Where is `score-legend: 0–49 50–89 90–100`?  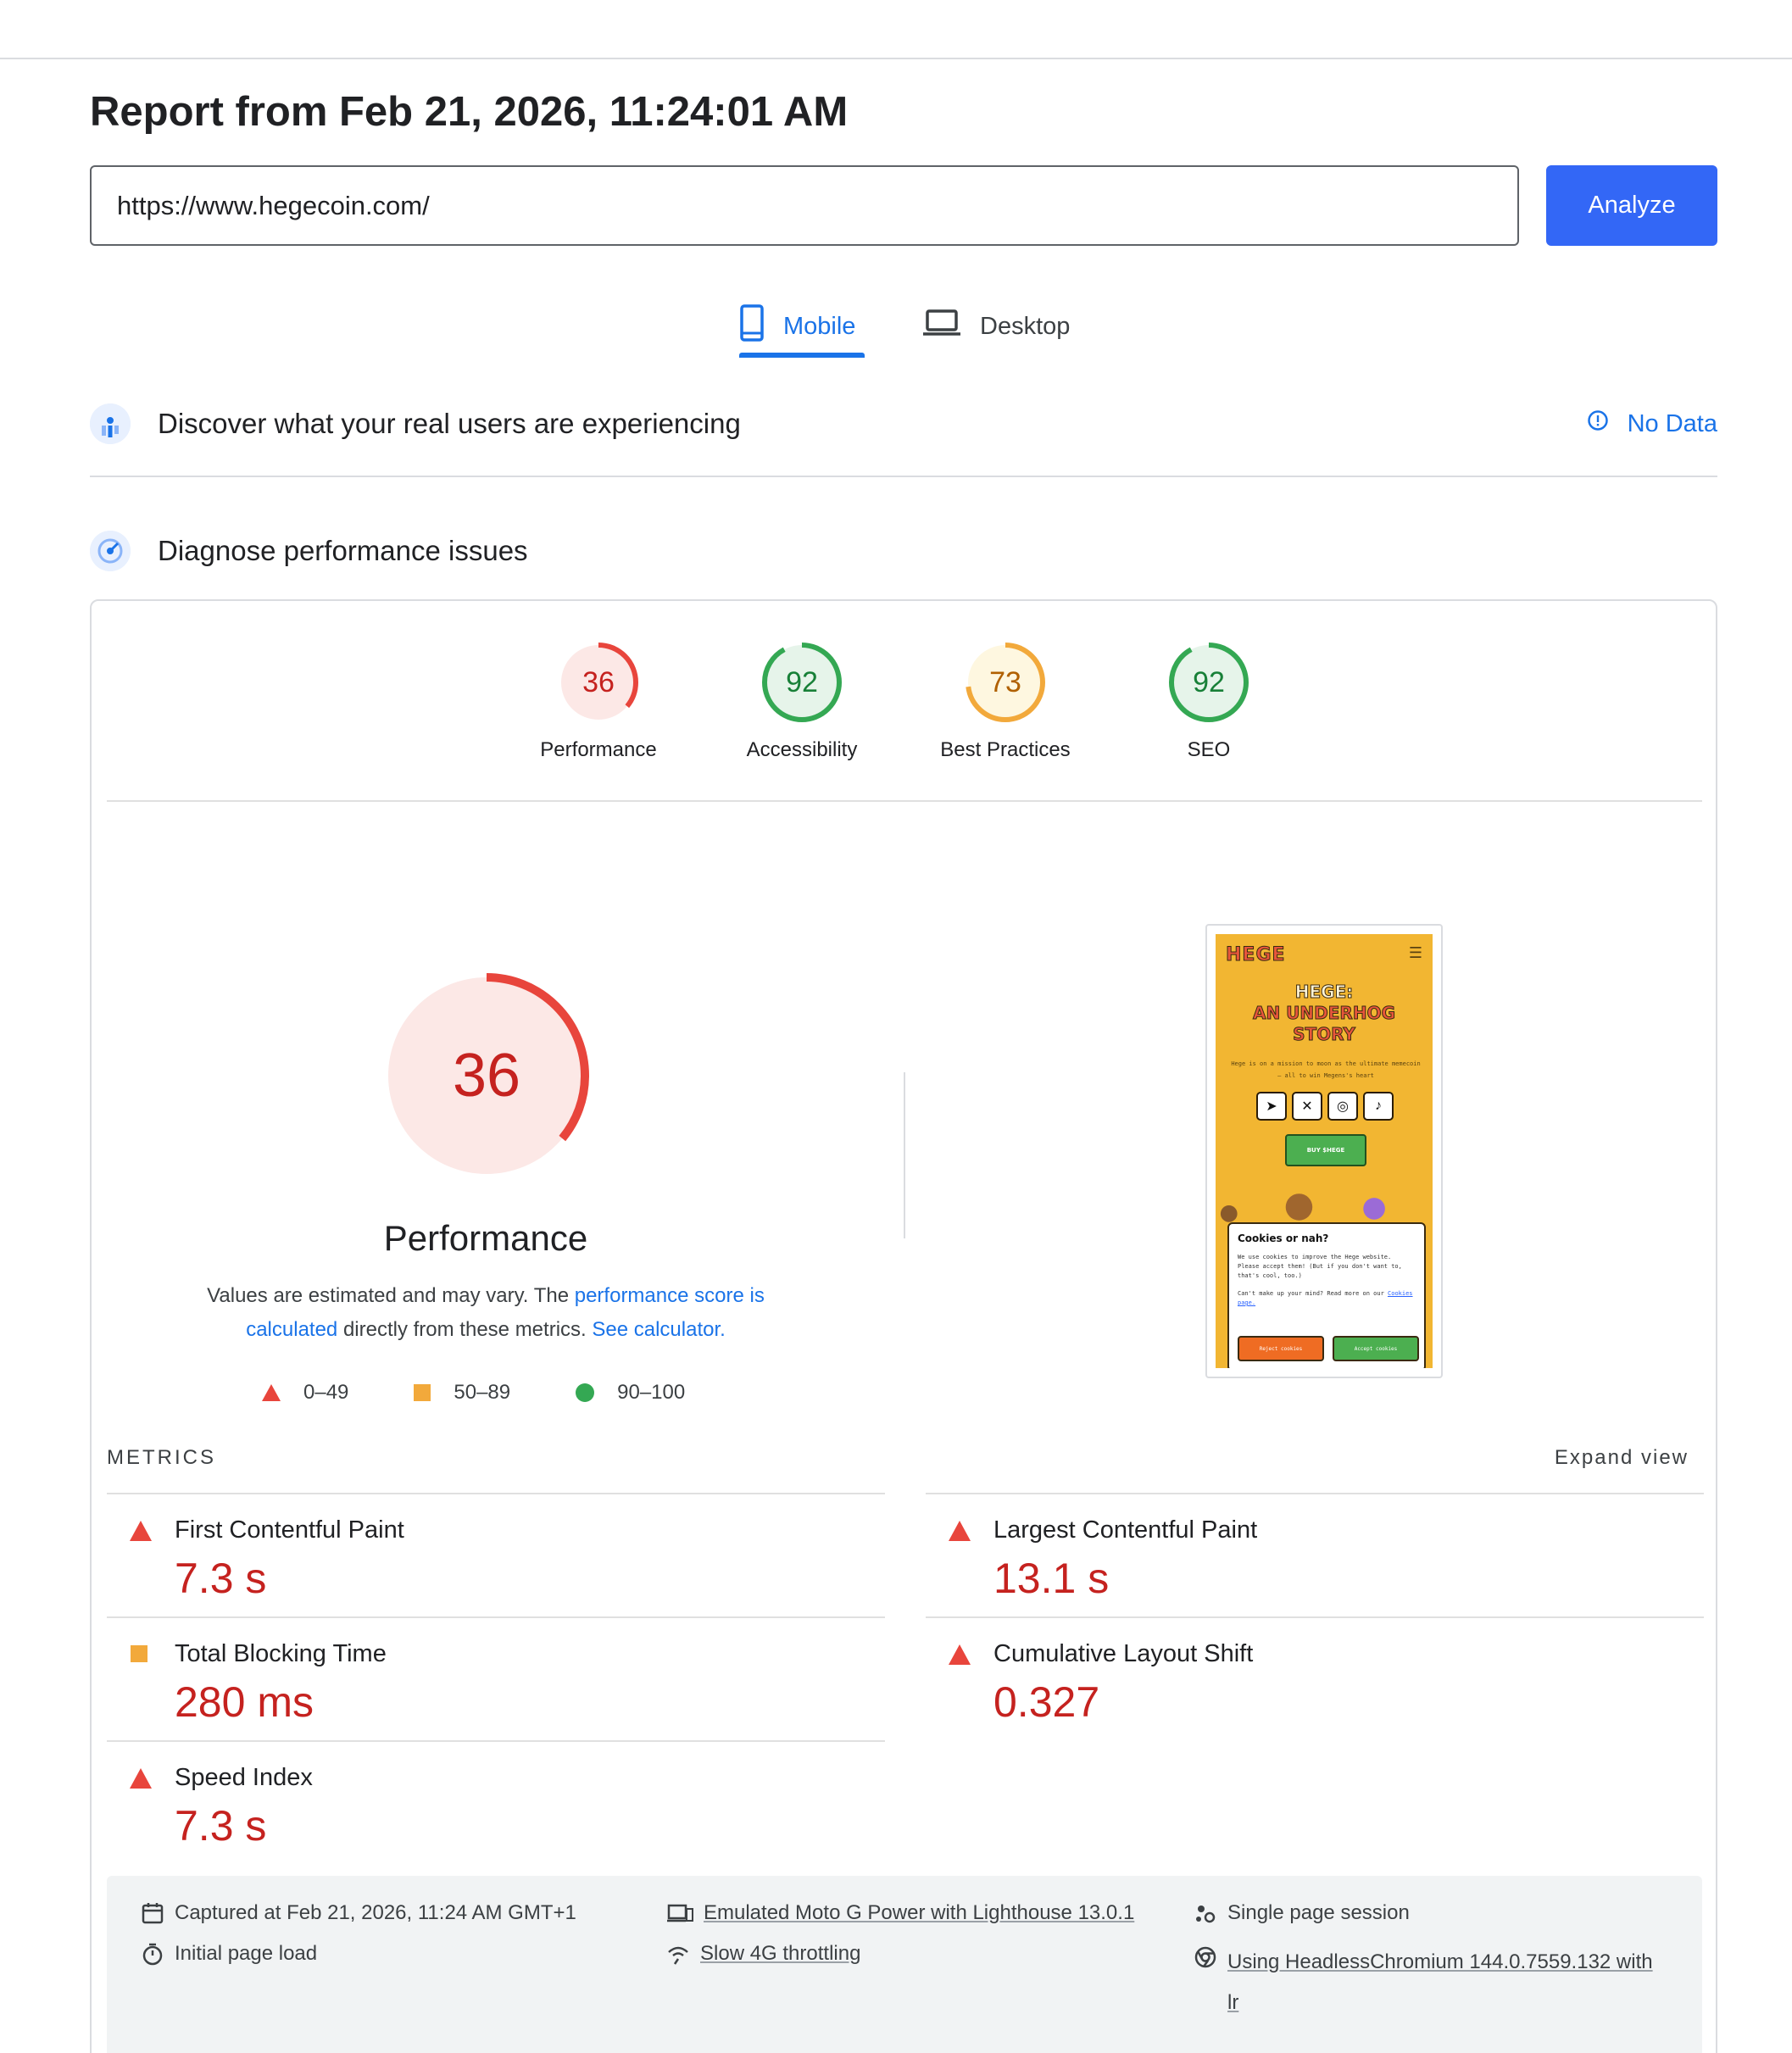
score-legend: 0–49 50–89 90–100 is located at coordinates (505, 1393).